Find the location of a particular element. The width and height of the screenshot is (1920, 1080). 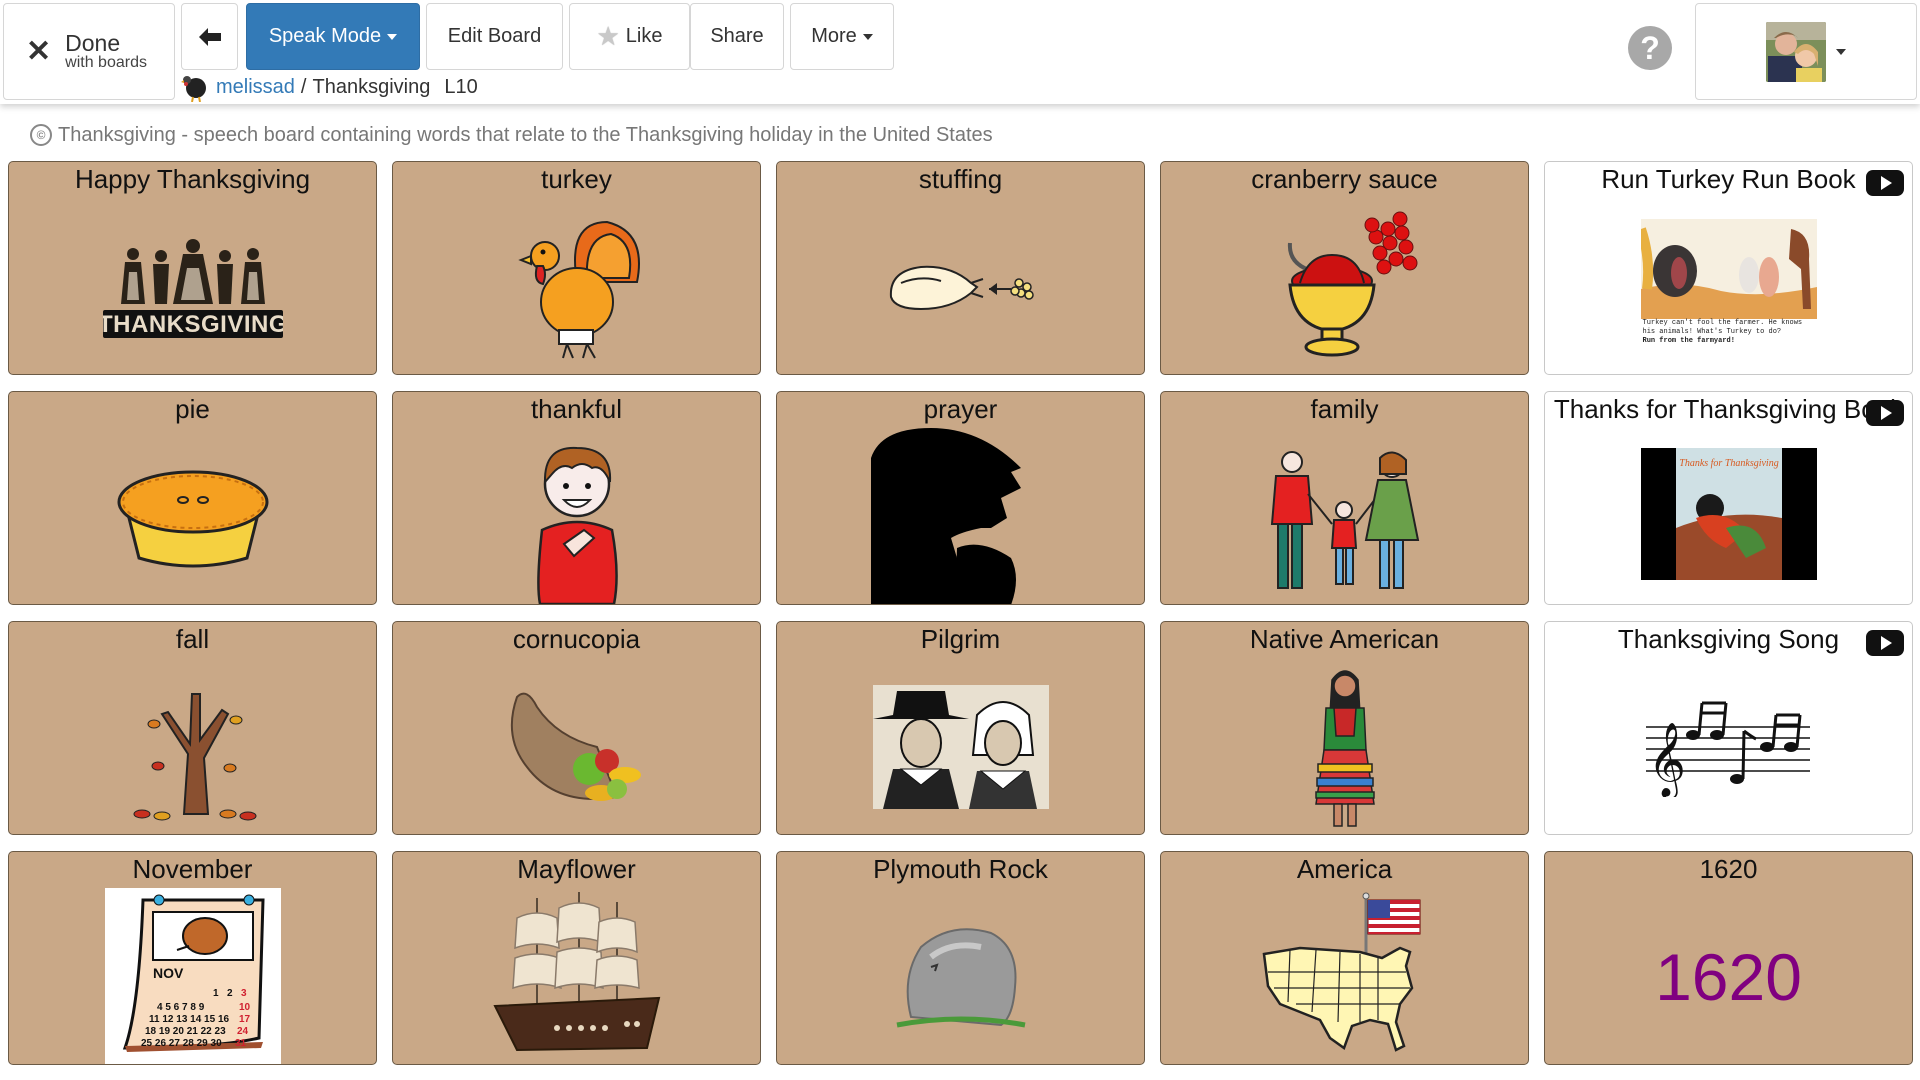

speak-mode-label: Speak Mode is located at coordinates (325, 36).